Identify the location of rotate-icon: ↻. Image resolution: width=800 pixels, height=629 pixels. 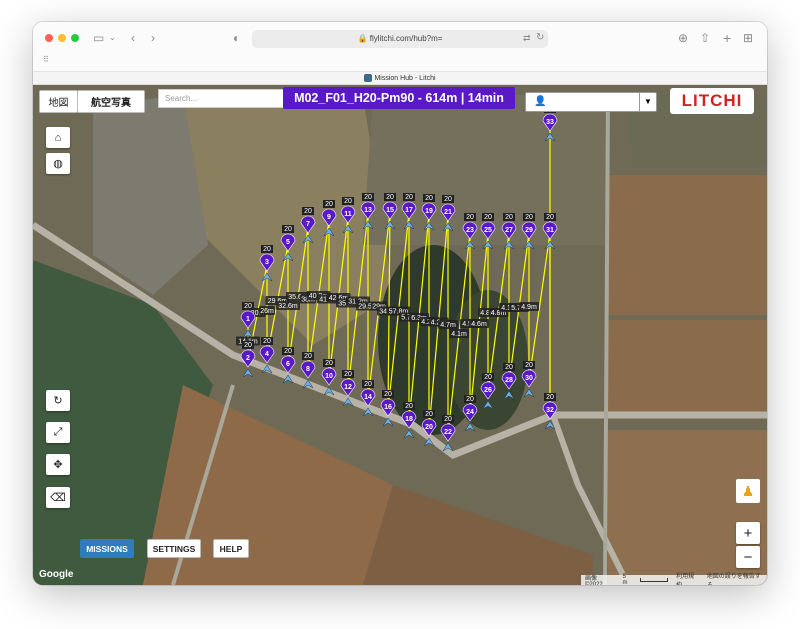
(58, 400).